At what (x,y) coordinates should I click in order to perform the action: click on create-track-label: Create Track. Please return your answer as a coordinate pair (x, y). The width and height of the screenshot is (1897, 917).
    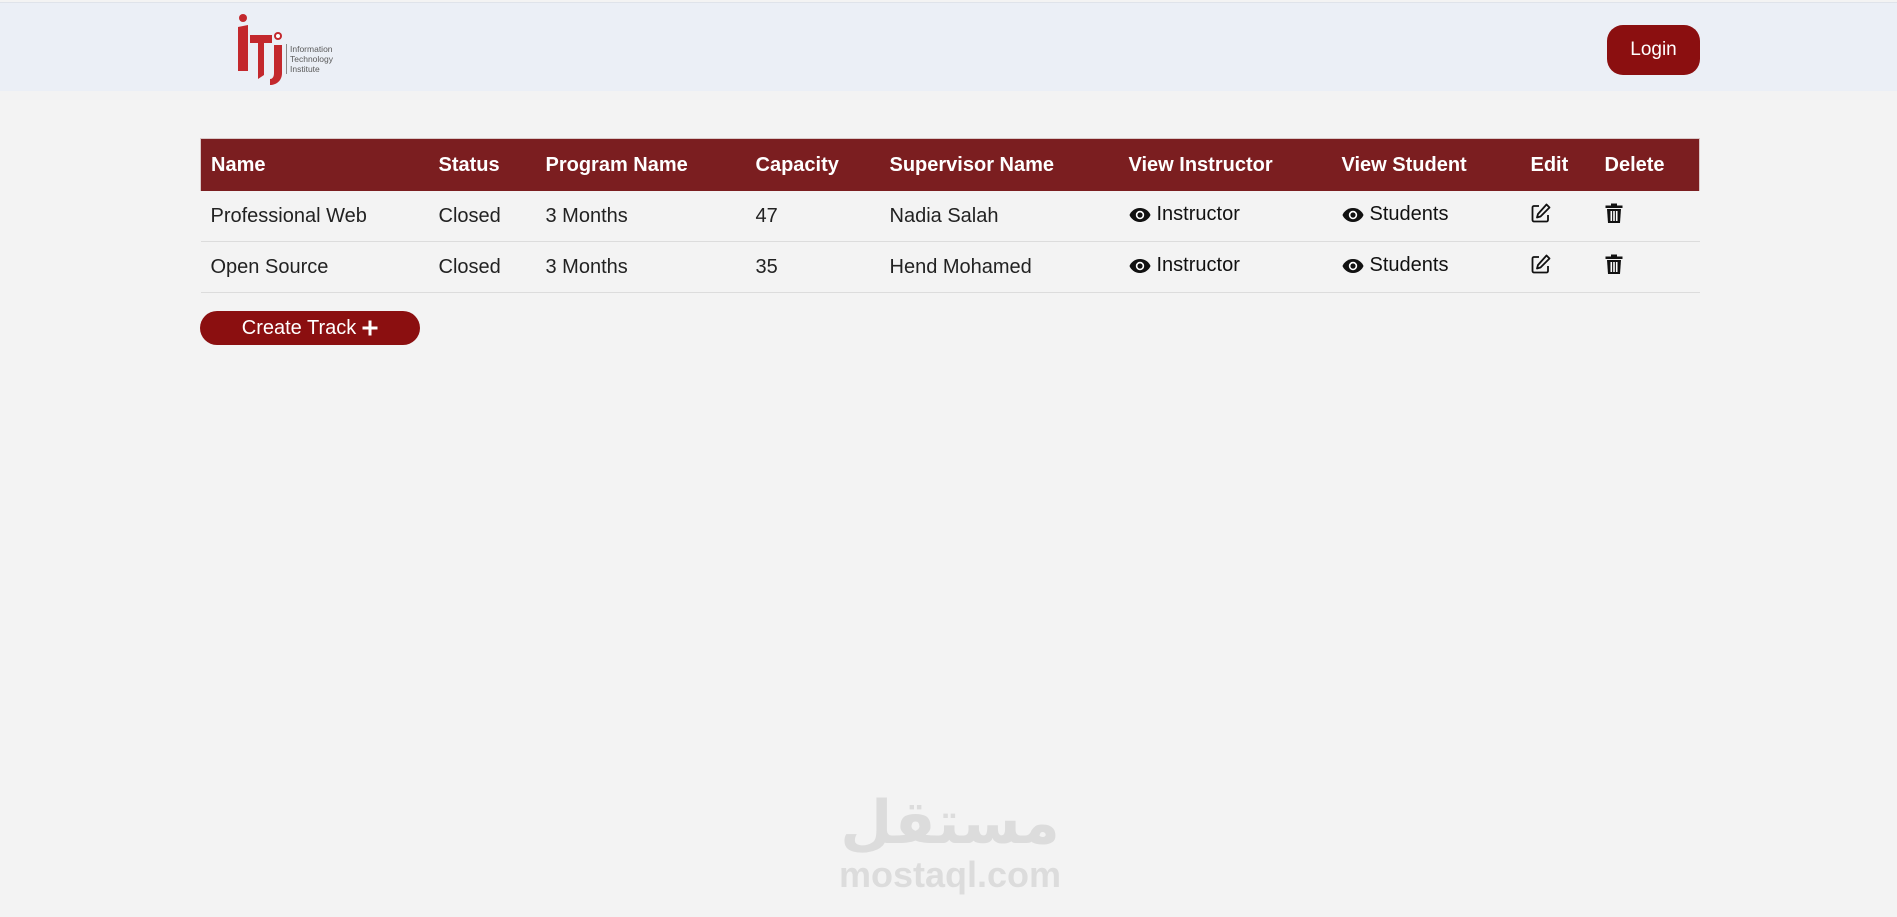
    Looking at the image, I should click on (299, 327).